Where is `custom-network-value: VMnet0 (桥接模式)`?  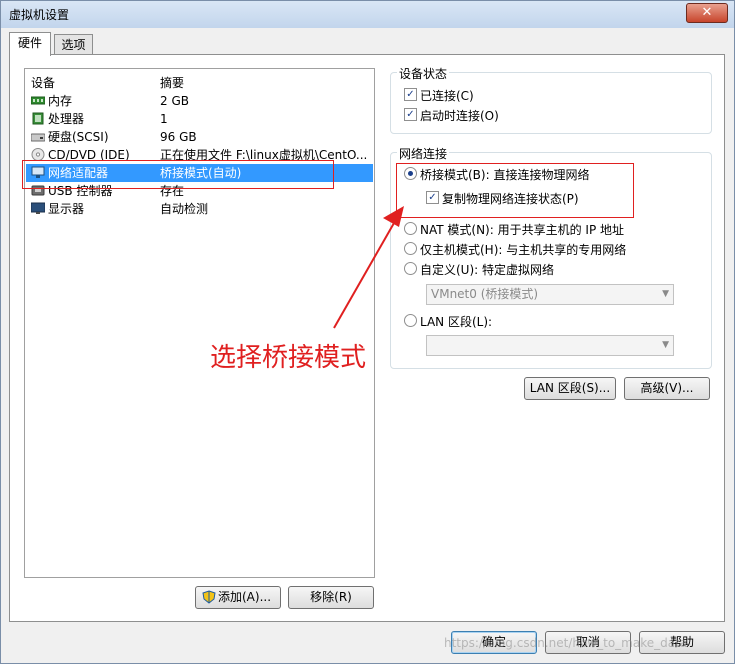
custom-network-value: VMnet0 (桥接模式) is located at coordinates (485, 294).